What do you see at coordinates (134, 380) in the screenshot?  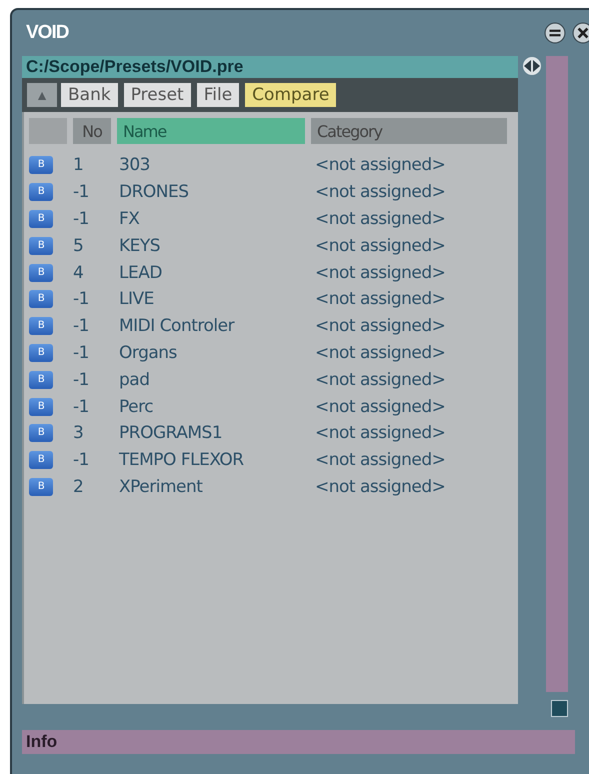 I see `table-cell-text: pad` at bounding box center [134, 380].